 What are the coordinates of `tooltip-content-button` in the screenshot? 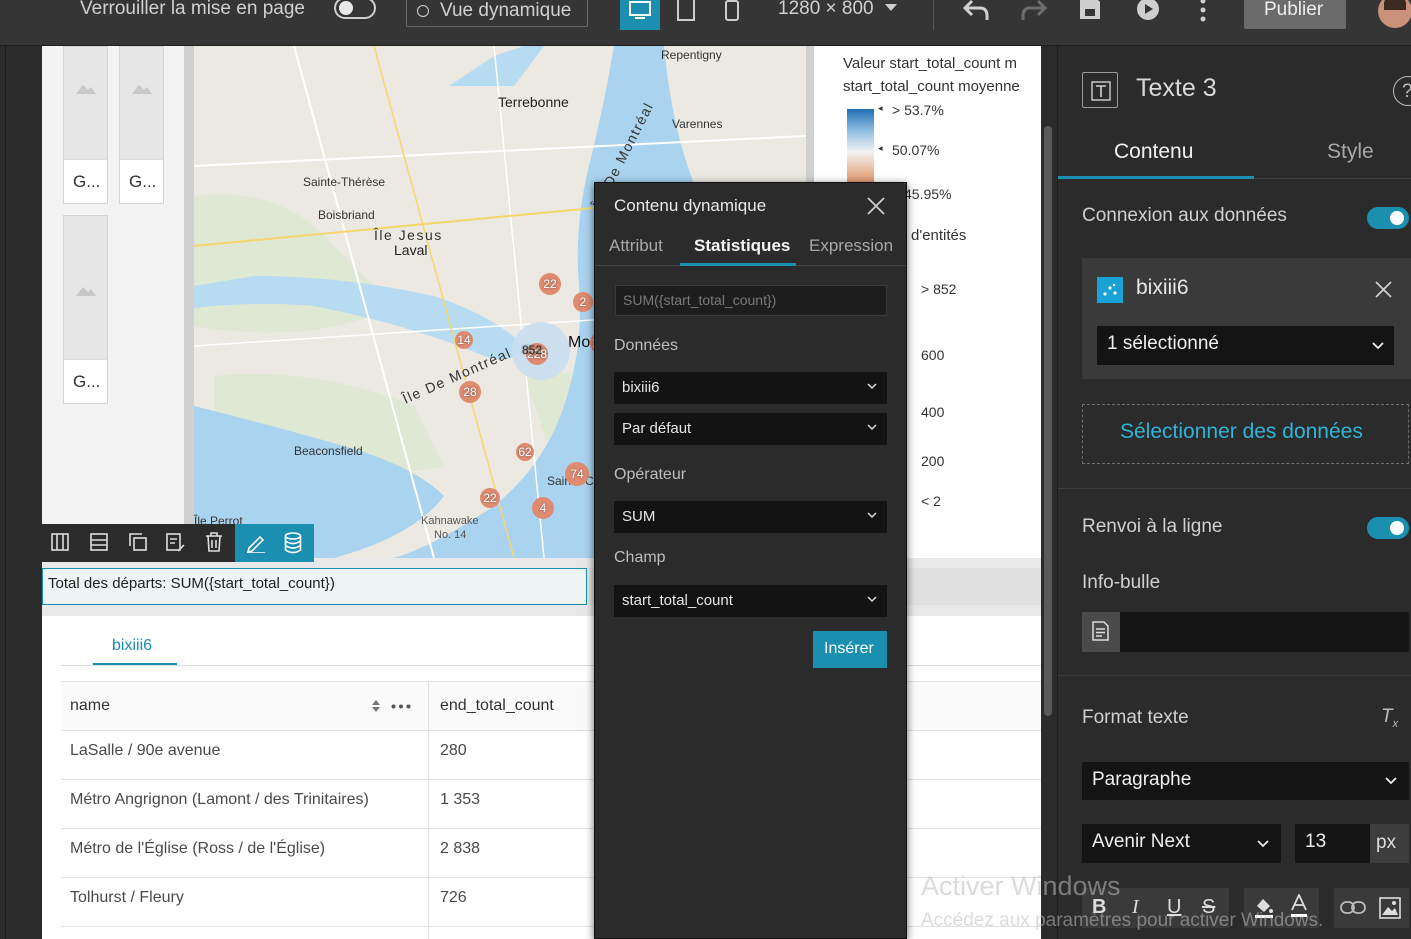 It's located at (1101, 632).